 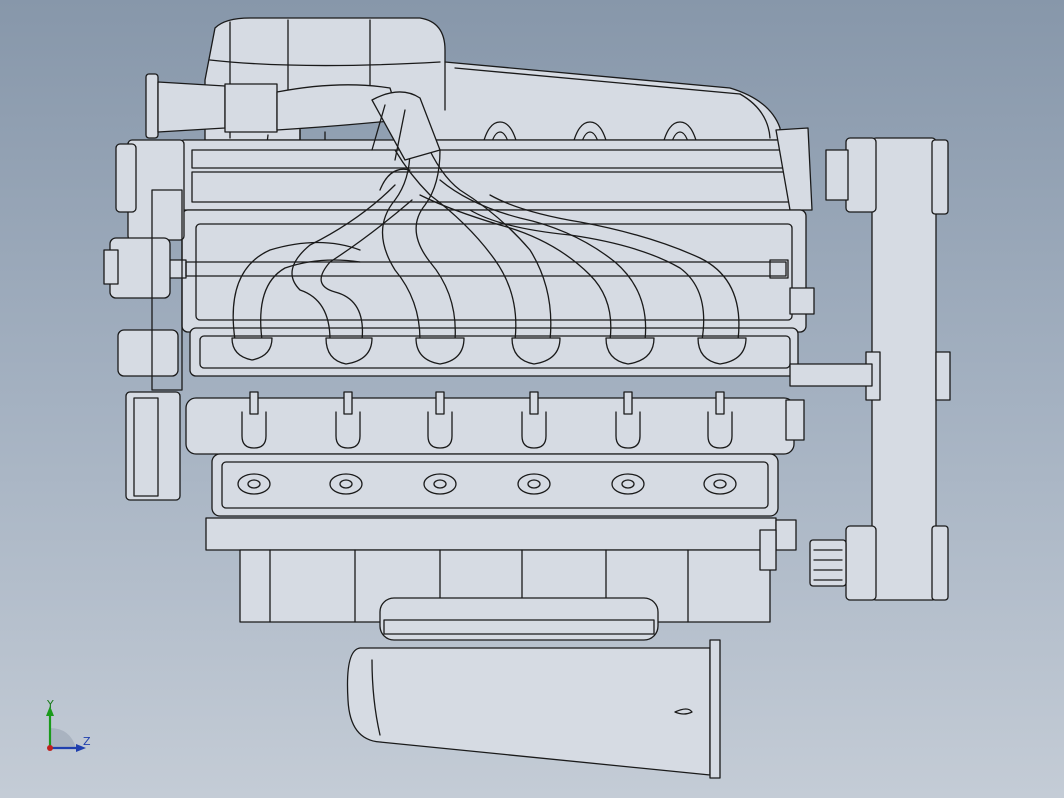 I want to click on accessory-drive, so click(x=144, y=320).